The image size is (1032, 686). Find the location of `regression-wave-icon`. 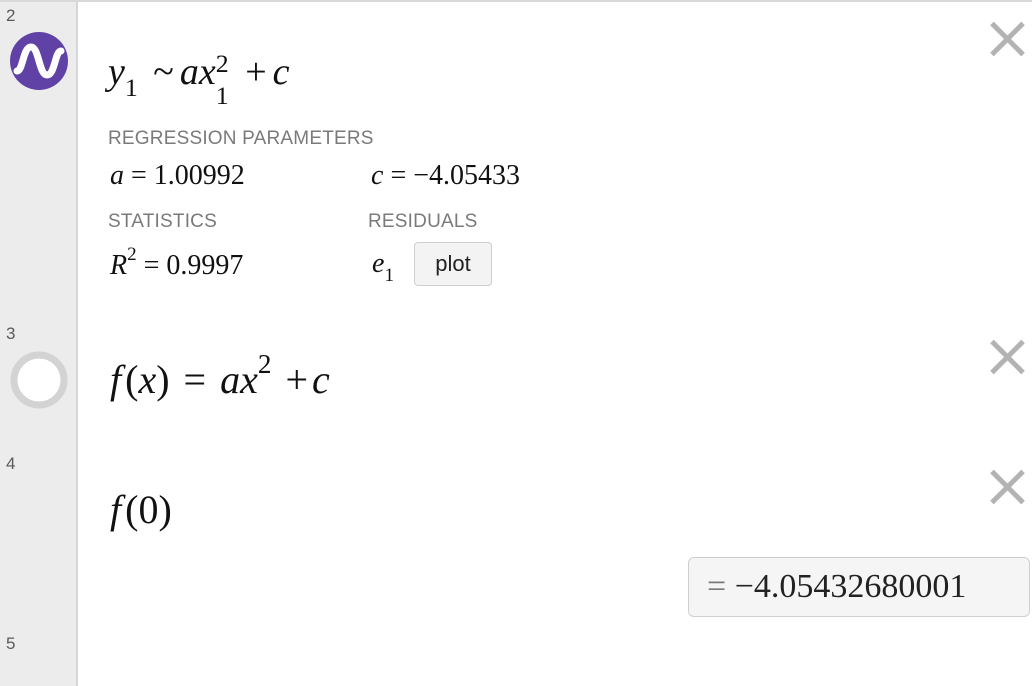

regression-wave-icon is located at coordinates (39, 61).